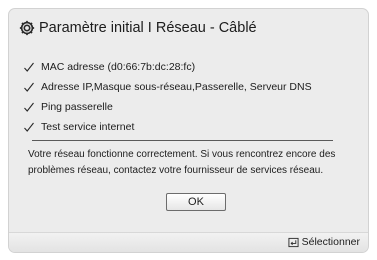 This screenshot has width=377, height=260. Describe the element at coordinates (182, 140) in the screenshot. I see `divider` at that location.